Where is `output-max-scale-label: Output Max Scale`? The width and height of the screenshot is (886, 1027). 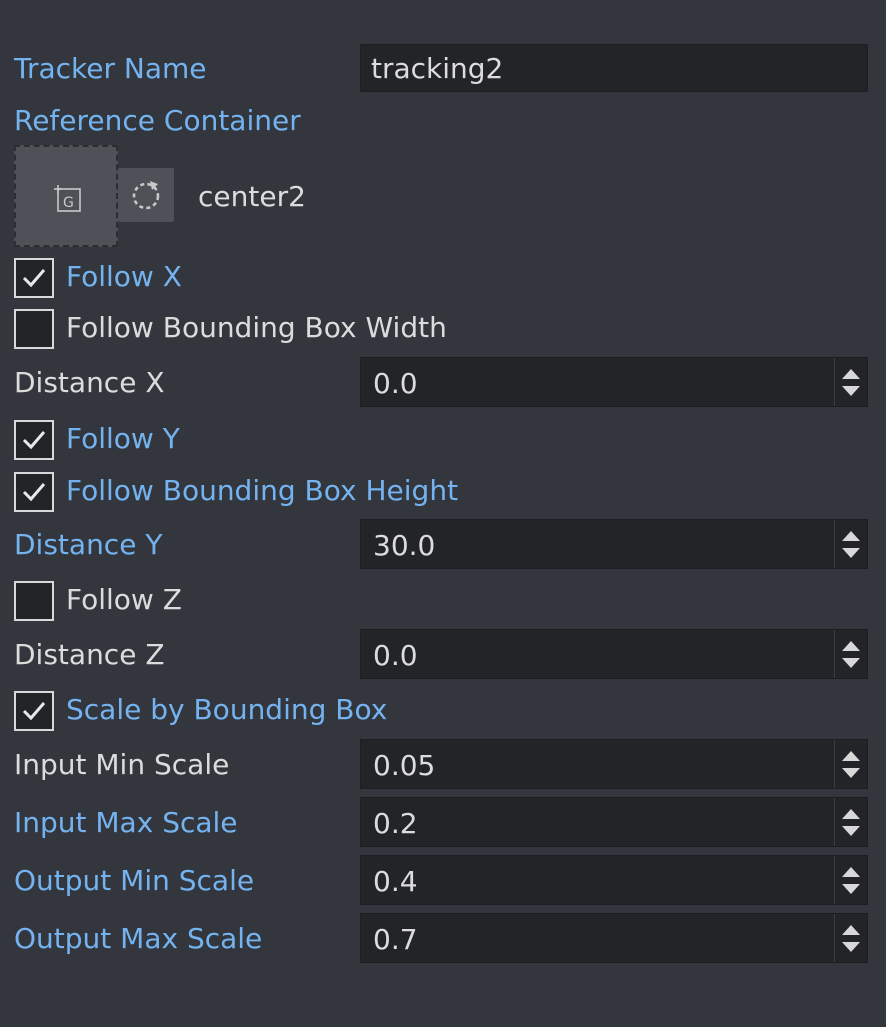
output-max-scale-label: Output Max Scale is located at coordinates (138, 938).